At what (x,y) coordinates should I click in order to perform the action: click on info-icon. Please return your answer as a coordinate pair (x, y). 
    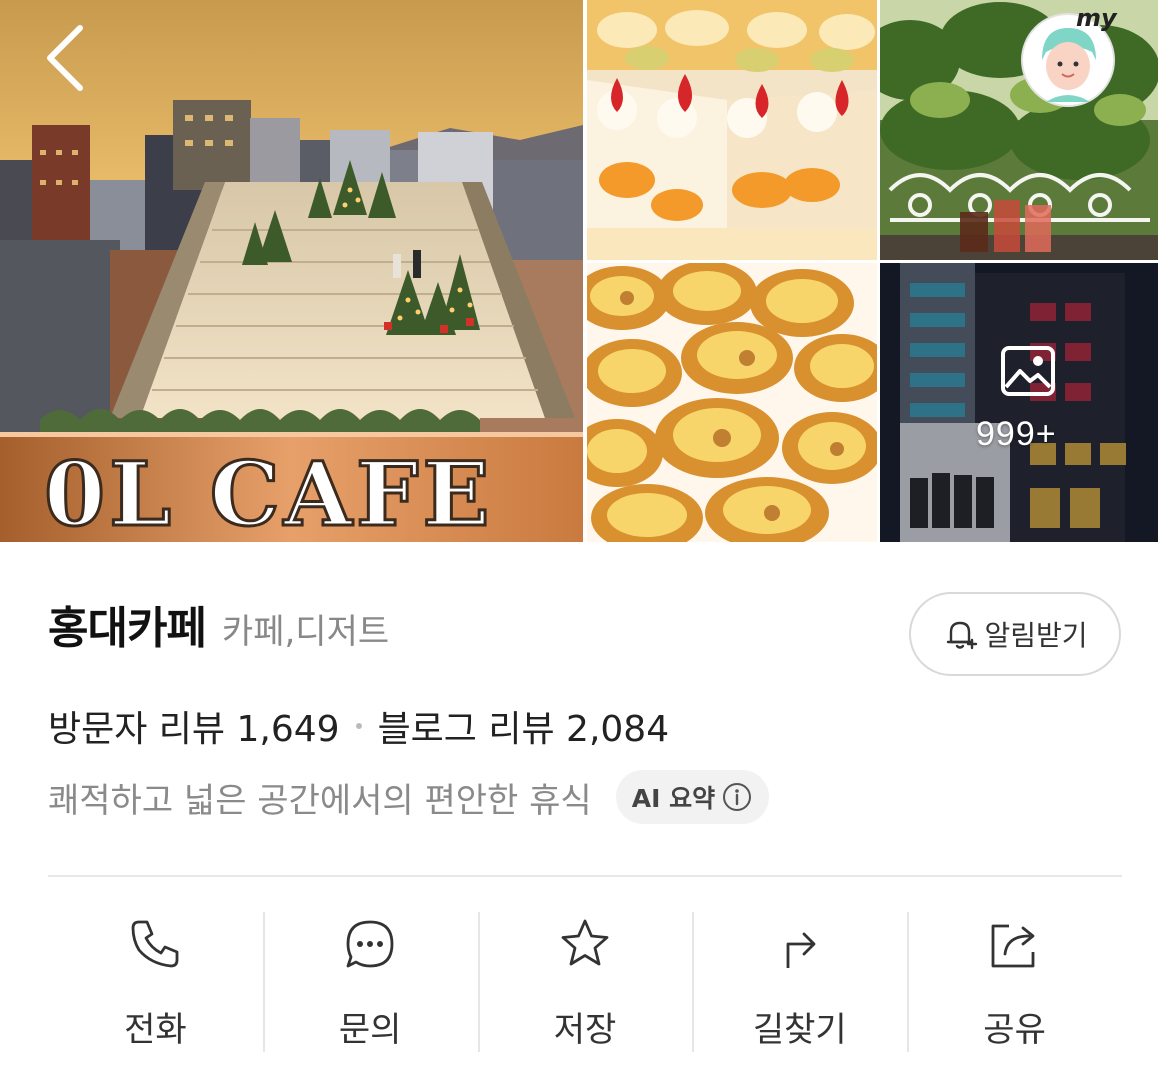
    Looking at the image, I should click on (737, 797).